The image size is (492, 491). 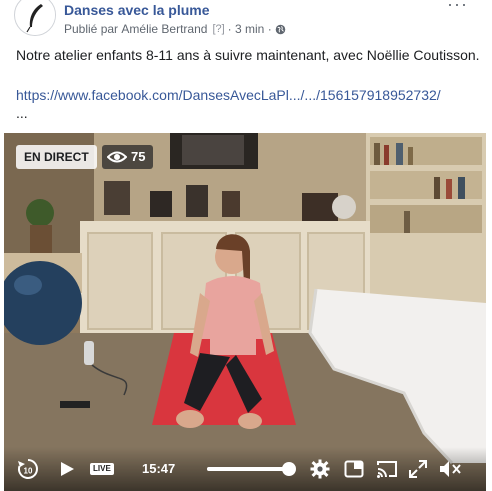 I want to click on rewind-10-icon: 10, so click(x=28, y=469).